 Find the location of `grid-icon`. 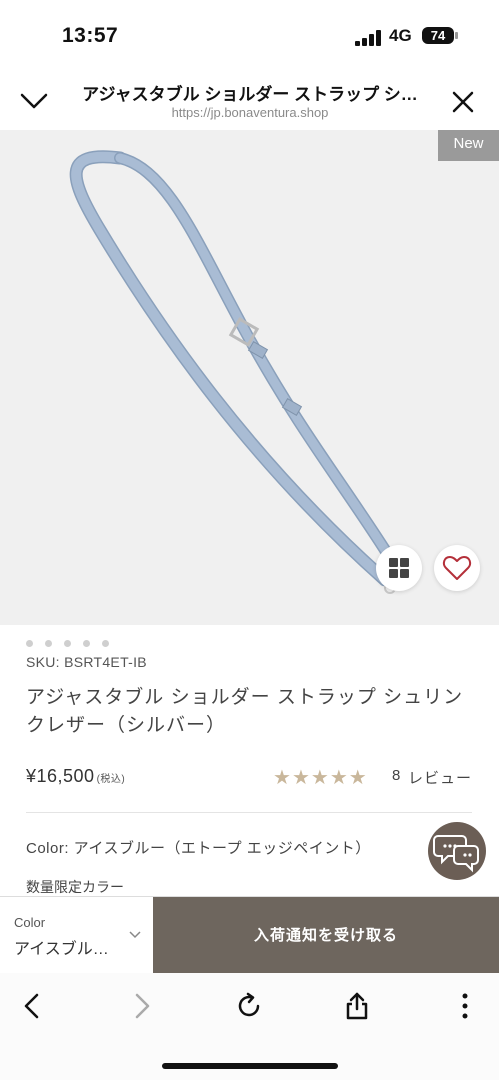

grid-icon is located at coordinates (399, 568).